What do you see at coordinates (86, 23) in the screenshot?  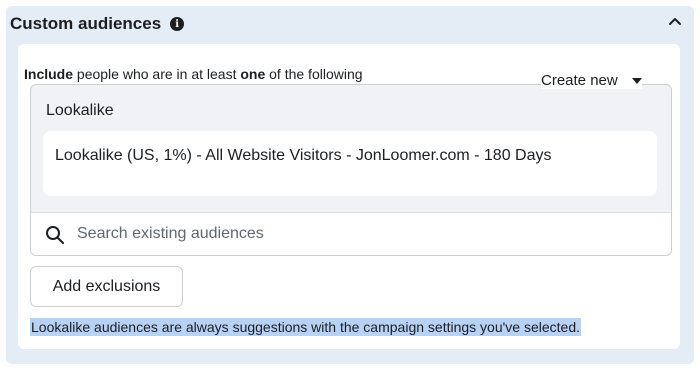 I see `panel-title: Custom audiences` at bounding box center [86, 23].